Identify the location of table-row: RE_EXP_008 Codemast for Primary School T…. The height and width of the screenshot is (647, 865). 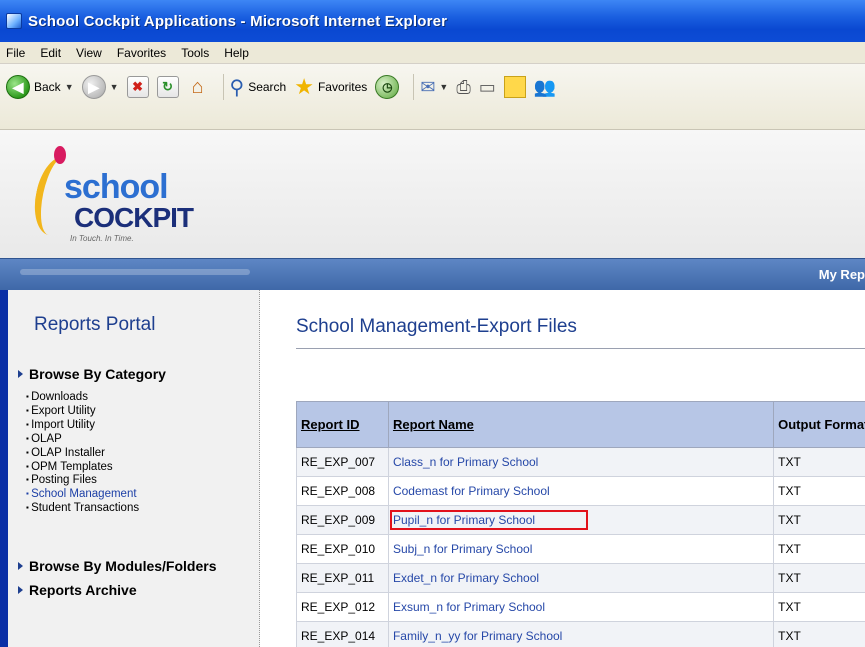
(580, 491).